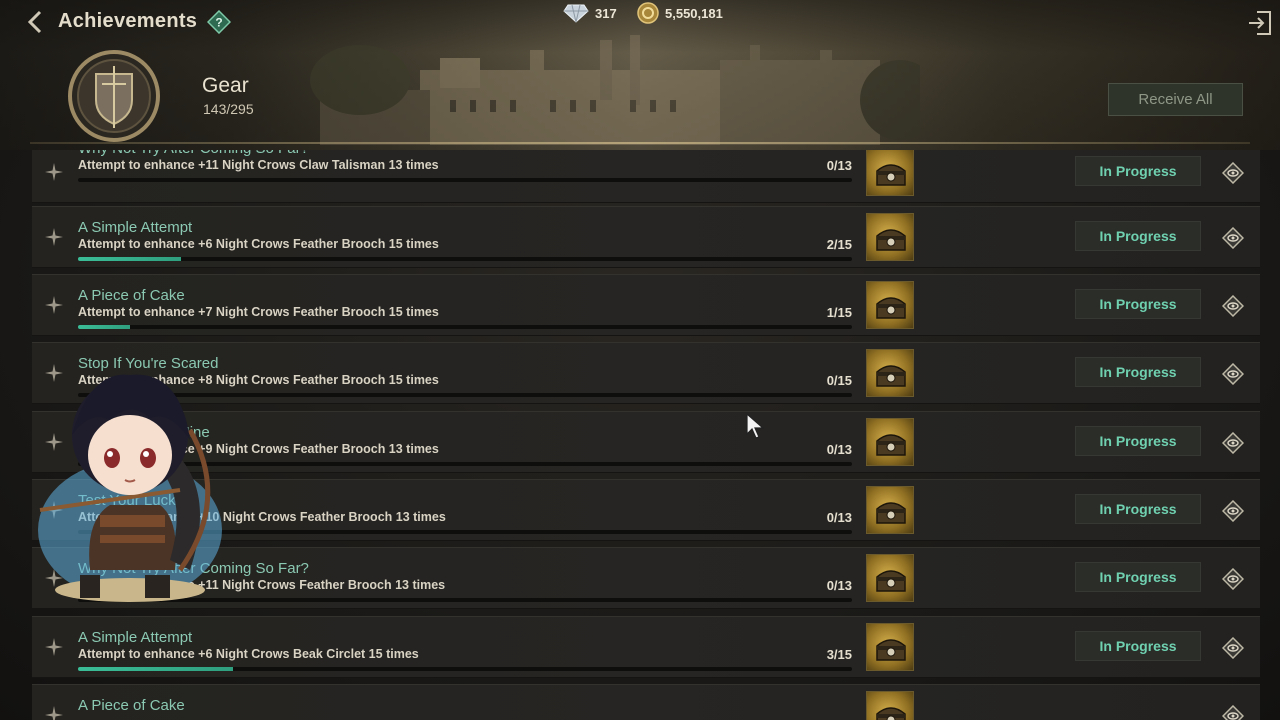  I want to click on category-name: Gear, so click(225, 85).